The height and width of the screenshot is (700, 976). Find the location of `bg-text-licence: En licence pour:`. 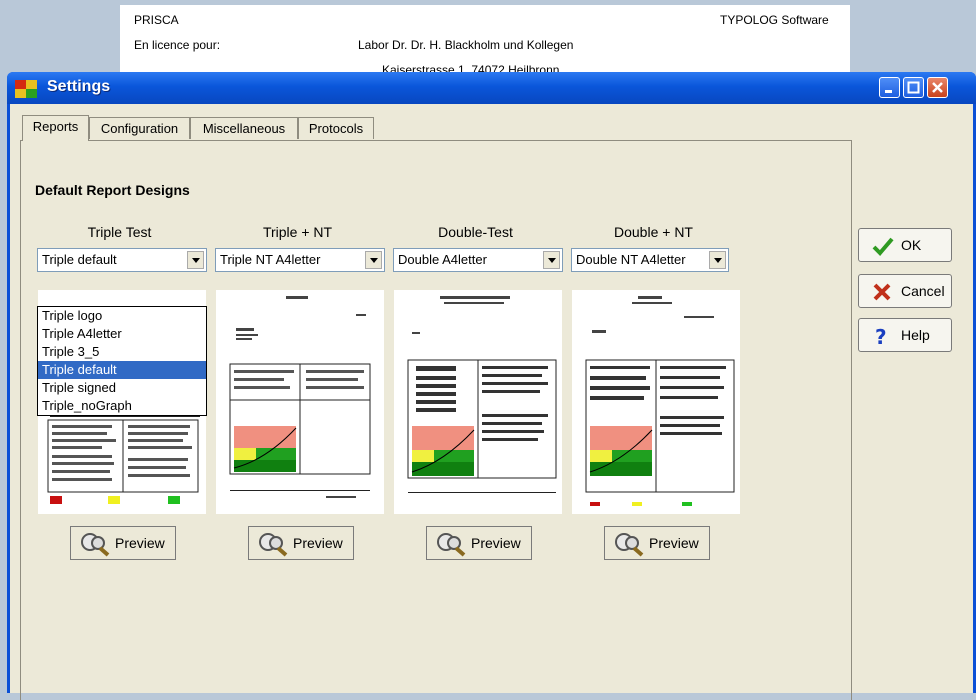

bg-text-licence: En licence pour: is located at coordinates (177, 45).